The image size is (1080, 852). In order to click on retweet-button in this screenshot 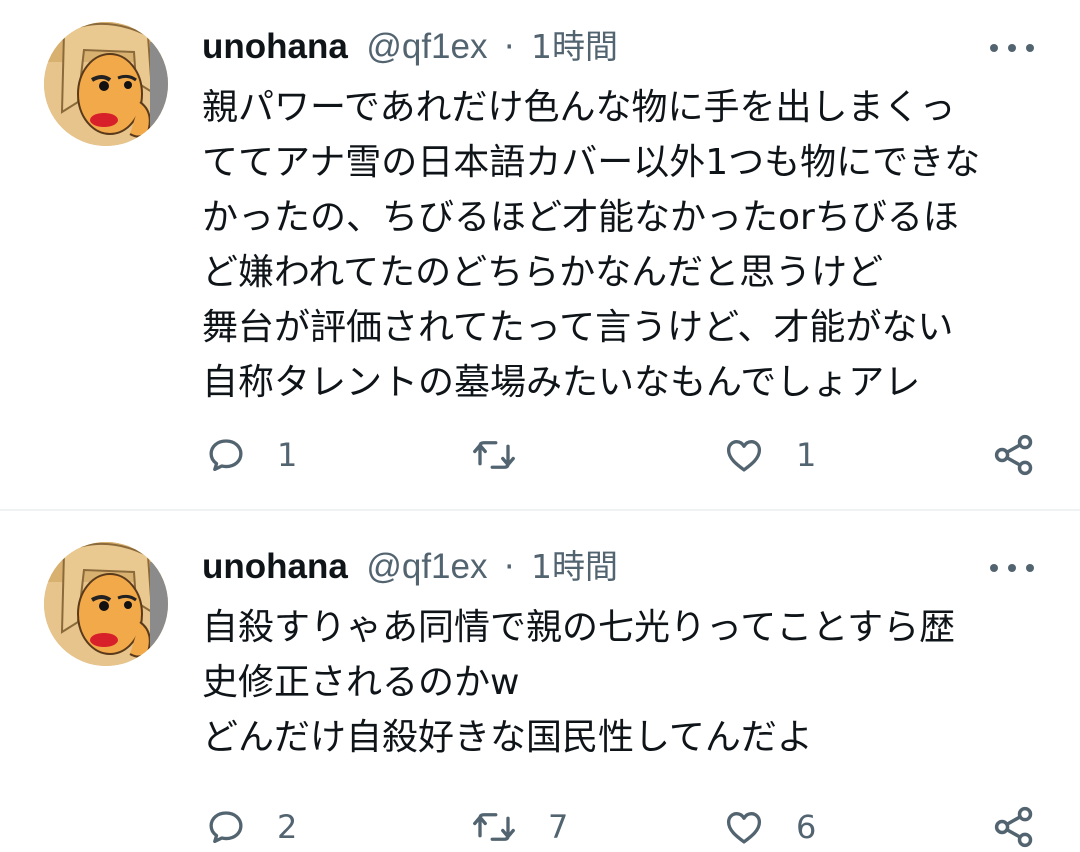, I will do `click(509, 455)`.